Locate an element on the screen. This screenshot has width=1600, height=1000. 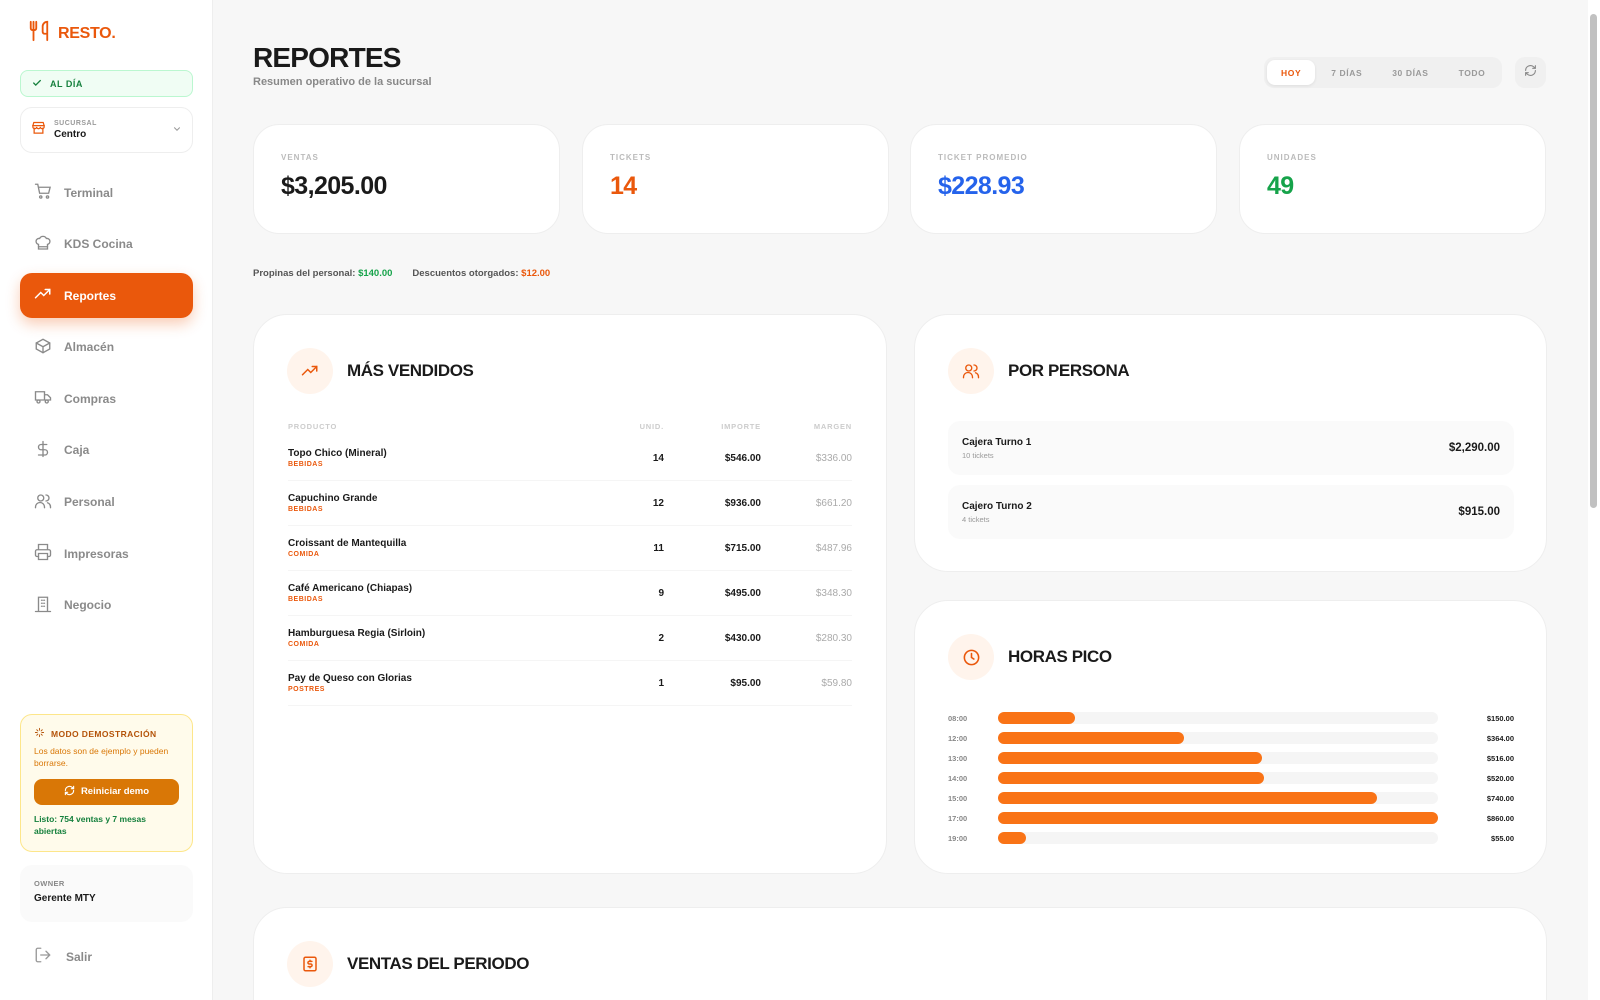
receipt-dollar-icon is located at coordinates (310, 964).